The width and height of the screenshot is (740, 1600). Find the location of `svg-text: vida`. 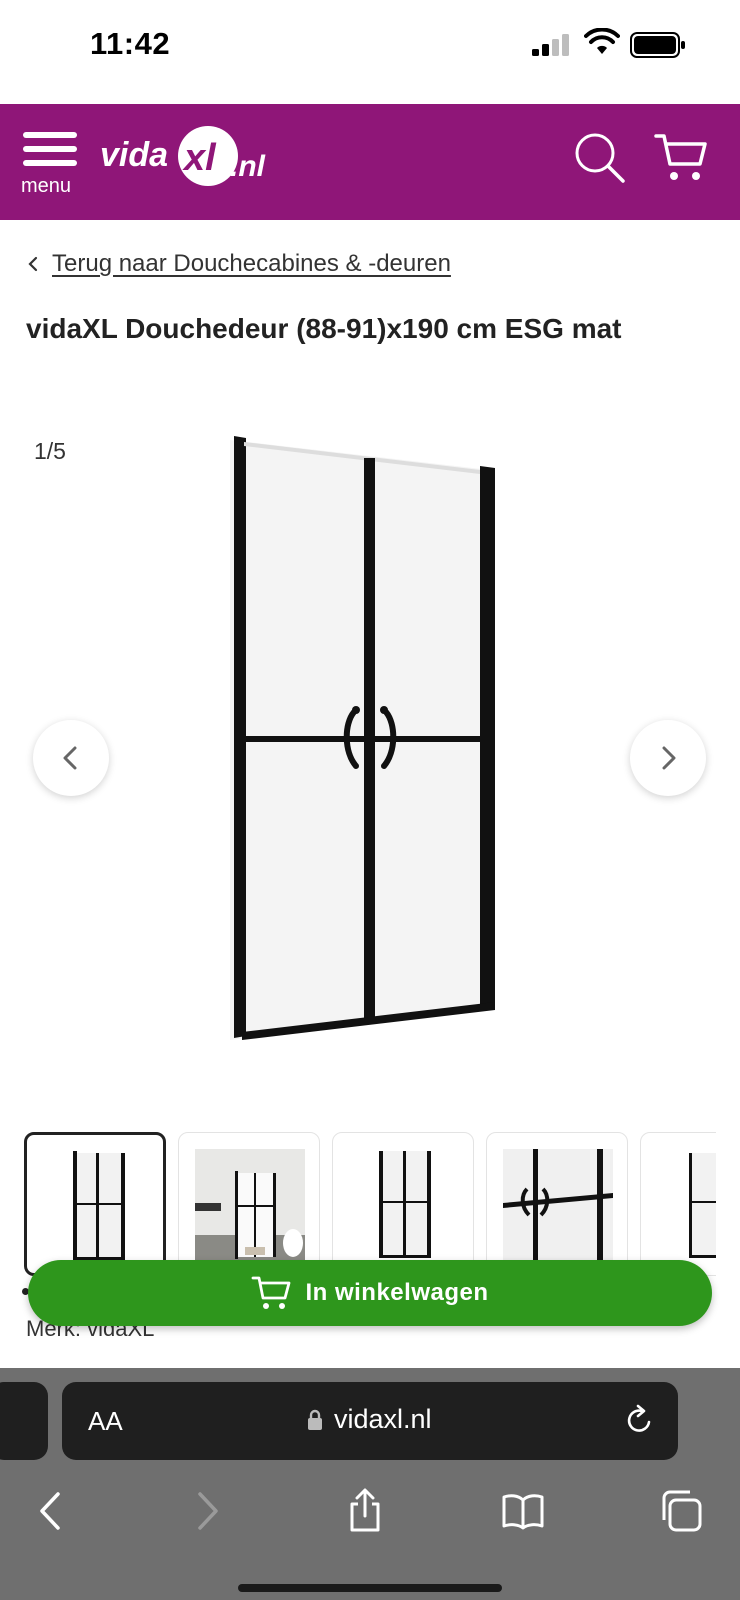

svg-text: vida is located at coordinates (134, 155).